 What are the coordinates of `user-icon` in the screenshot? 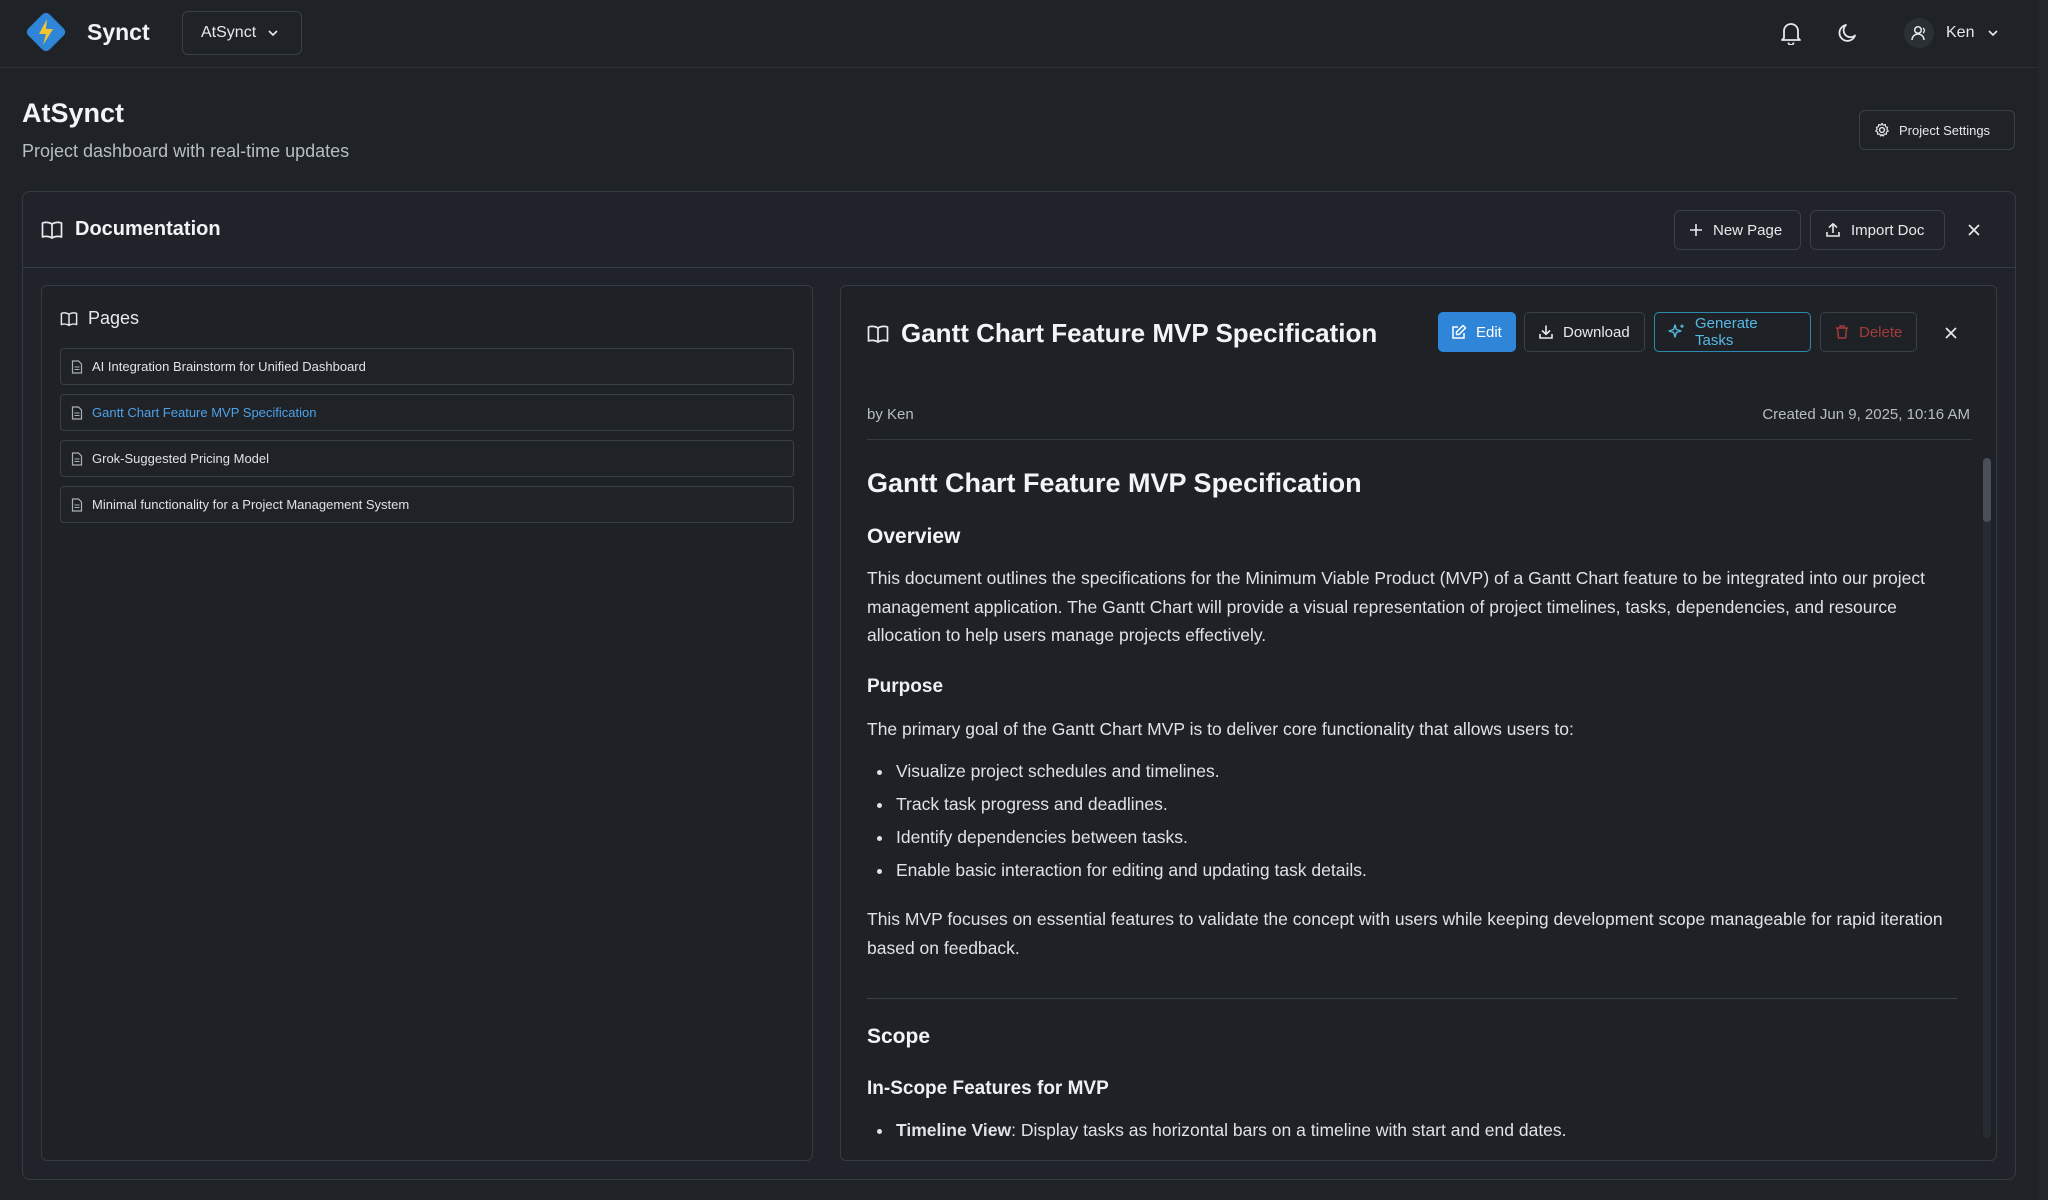 It's located at (1919, 33).